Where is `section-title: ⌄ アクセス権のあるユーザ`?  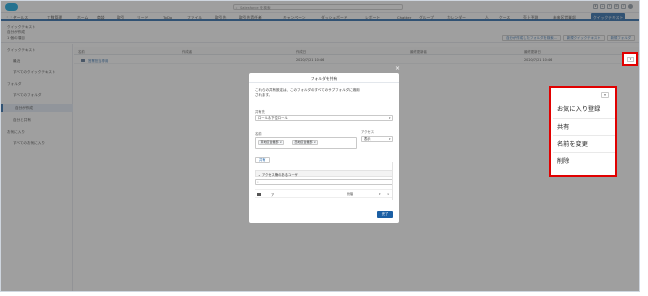 section-title: ⌄ アクセス権のあるユーザ is located at coordinates (278, 175).